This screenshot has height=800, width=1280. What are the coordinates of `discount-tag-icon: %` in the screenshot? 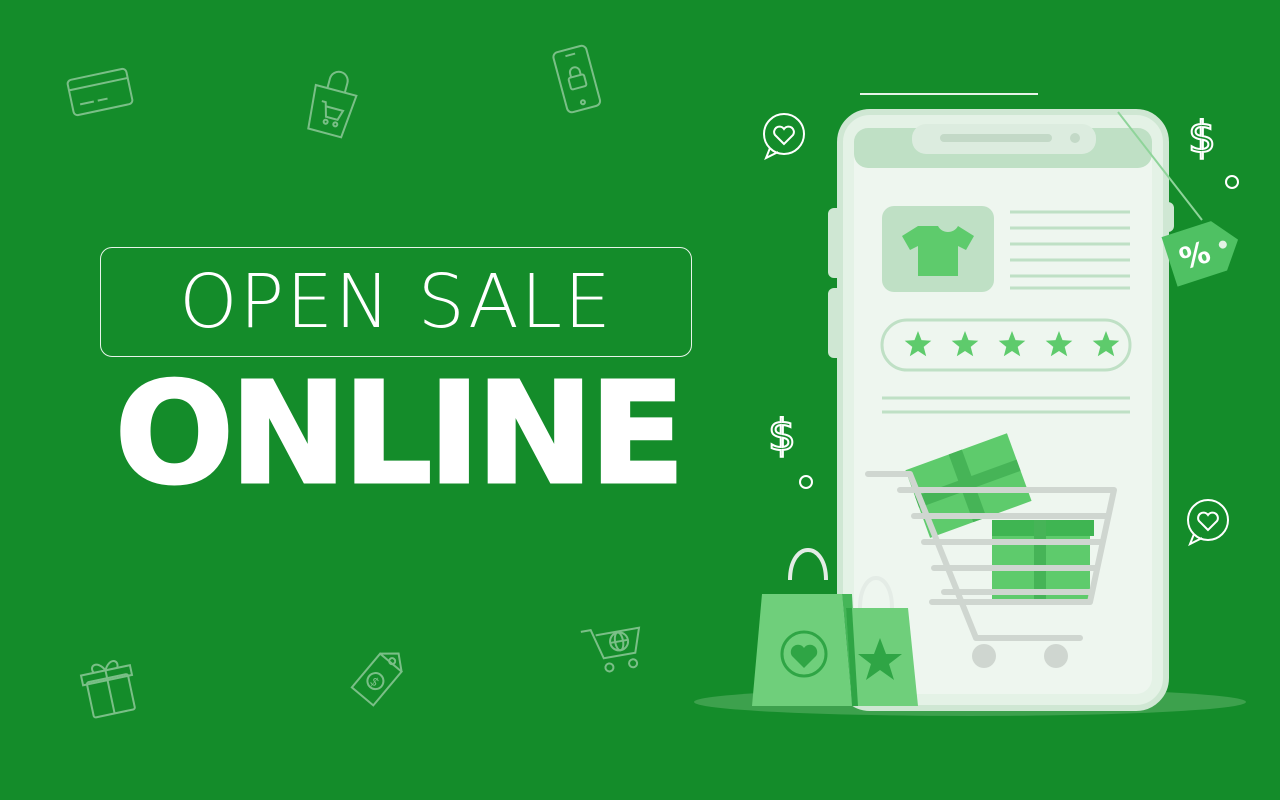 It's located at (1200, 254).